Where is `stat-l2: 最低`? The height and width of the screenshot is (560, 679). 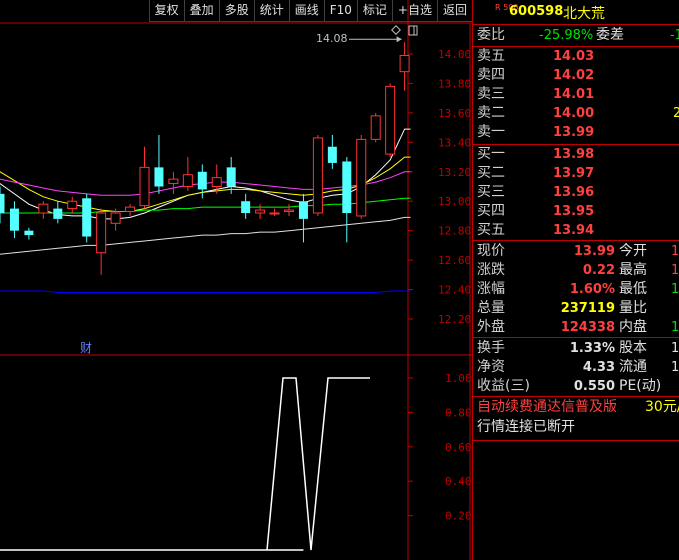 stat-l2: 最低 is located at coordinates (633, 289).